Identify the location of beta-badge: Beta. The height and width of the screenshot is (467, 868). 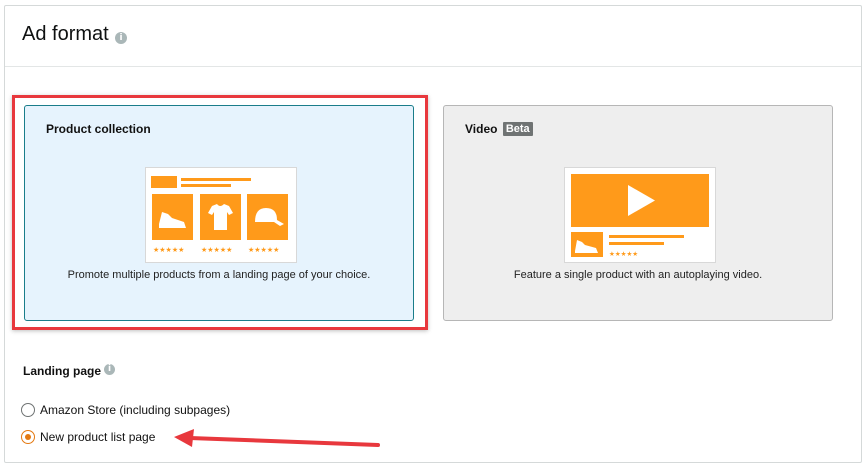
(517, 129).